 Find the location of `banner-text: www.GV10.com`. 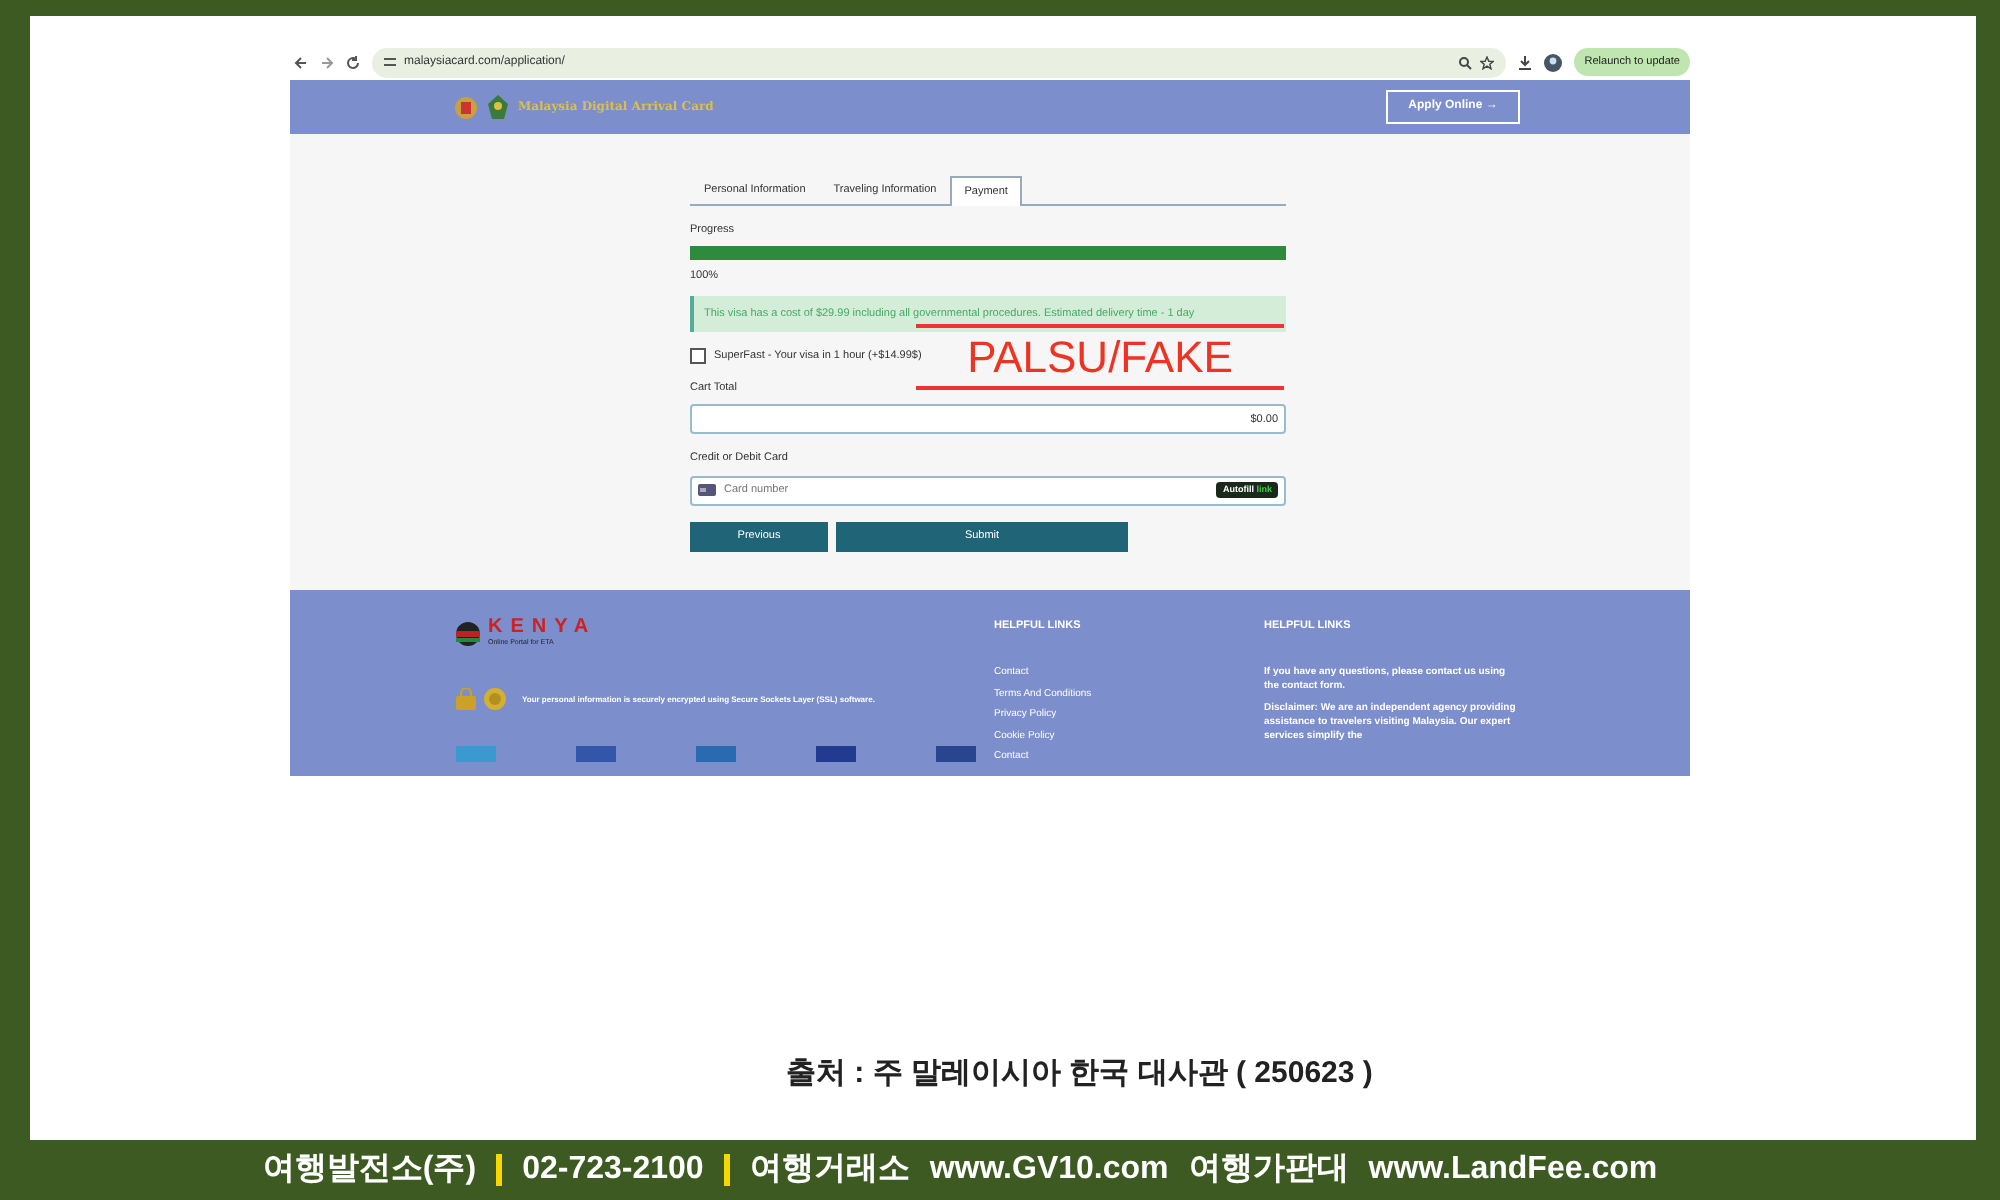

banner-text: www.GV10.com is located at coordinates (1049, 1170).